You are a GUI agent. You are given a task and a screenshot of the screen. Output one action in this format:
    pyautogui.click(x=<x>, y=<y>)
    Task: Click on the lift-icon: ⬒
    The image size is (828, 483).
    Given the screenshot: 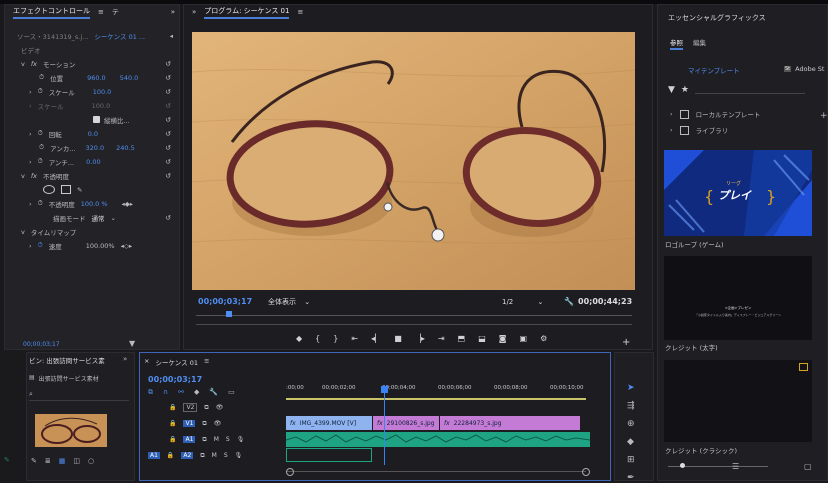 What is the action you would take?
    pyautogui.click(x=462, y=338)
    